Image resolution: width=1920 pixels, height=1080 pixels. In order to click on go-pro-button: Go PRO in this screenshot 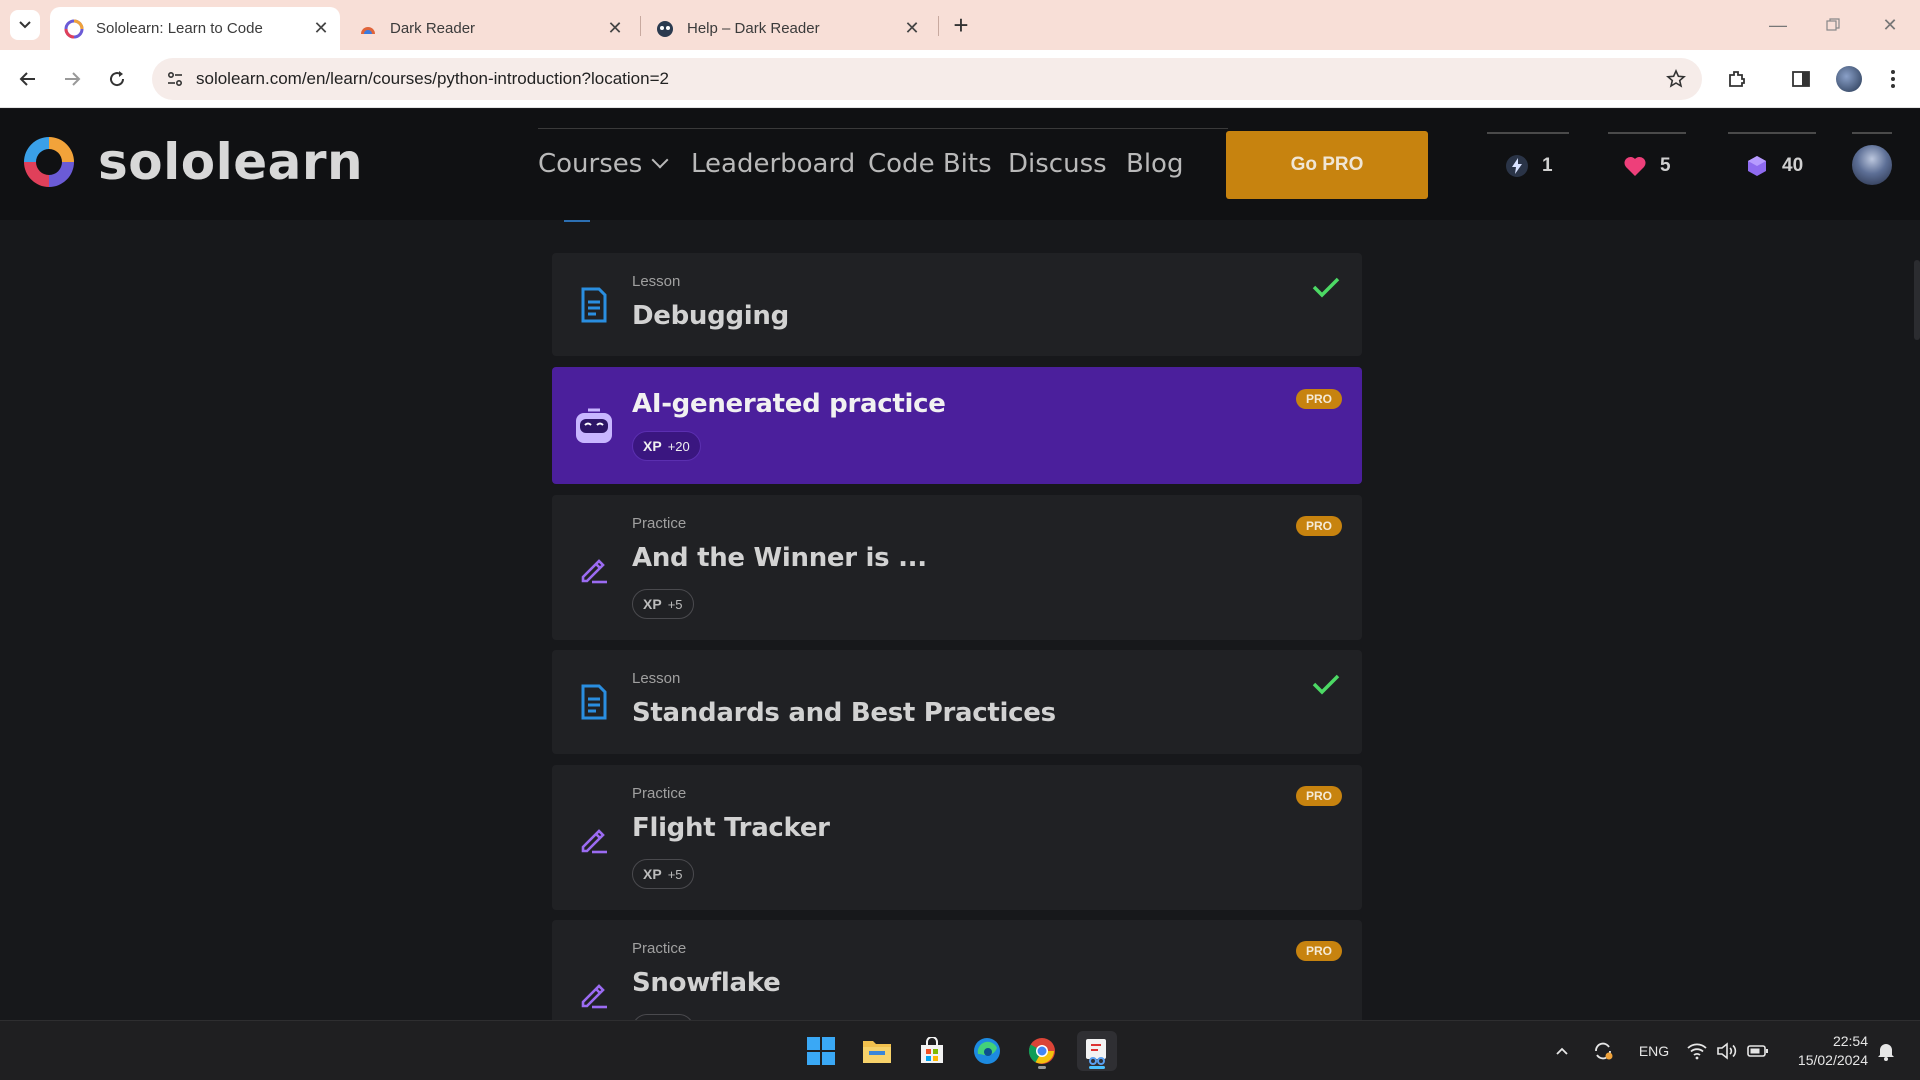, I will do `click(1327, 165)`.